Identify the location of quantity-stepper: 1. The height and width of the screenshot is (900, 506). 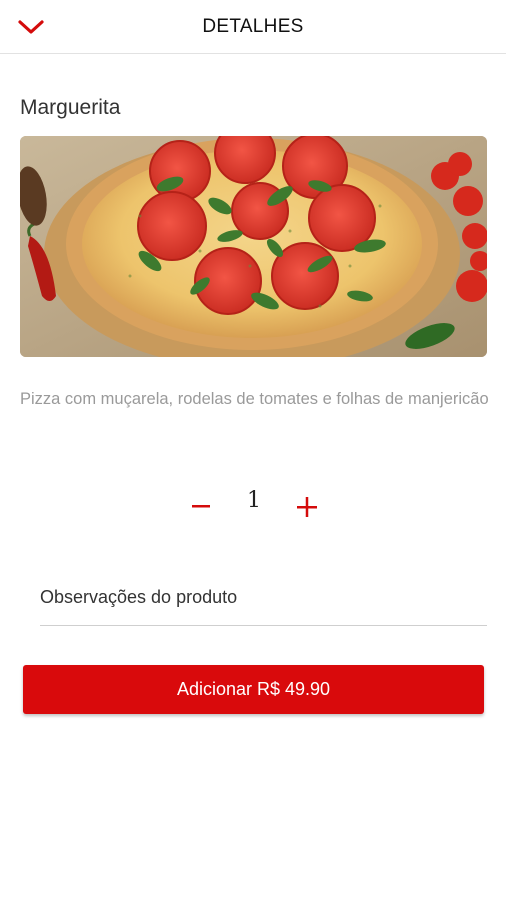
(253, 506).